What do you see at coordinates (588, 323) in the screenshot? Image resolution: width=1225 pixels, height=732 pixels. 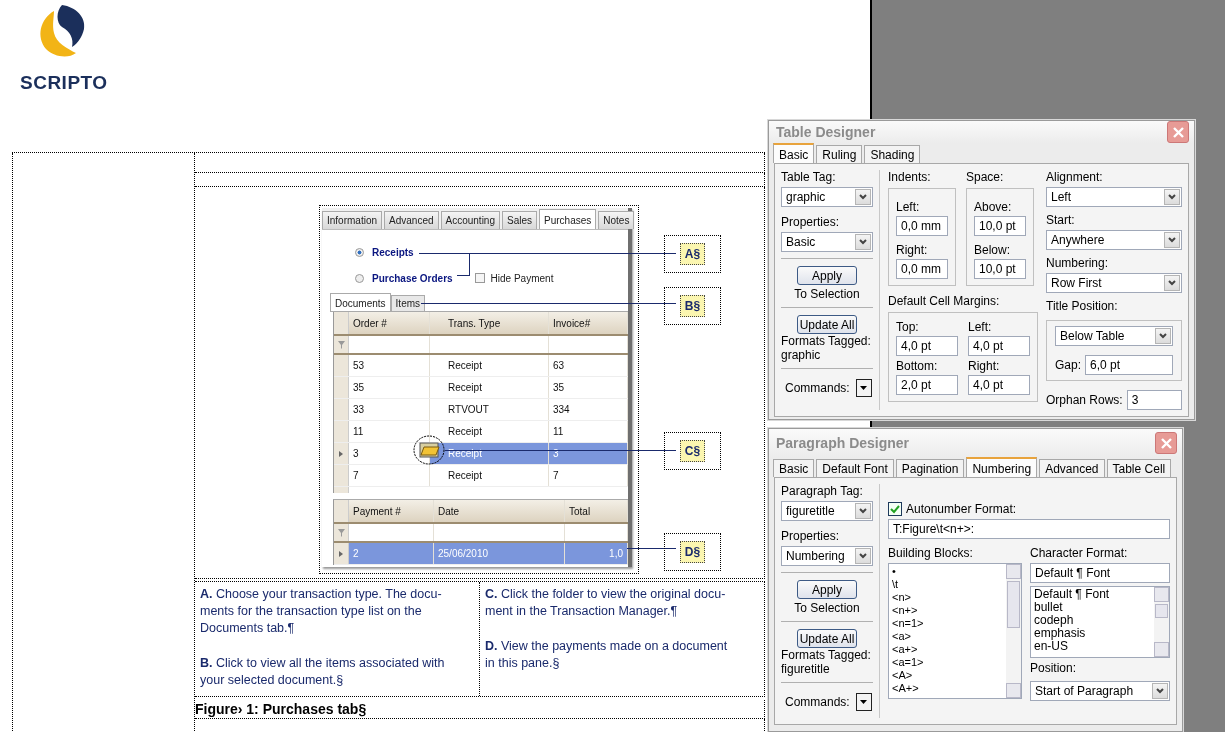 I see `column-header: Invoice#` at bounding box center [588, 323].